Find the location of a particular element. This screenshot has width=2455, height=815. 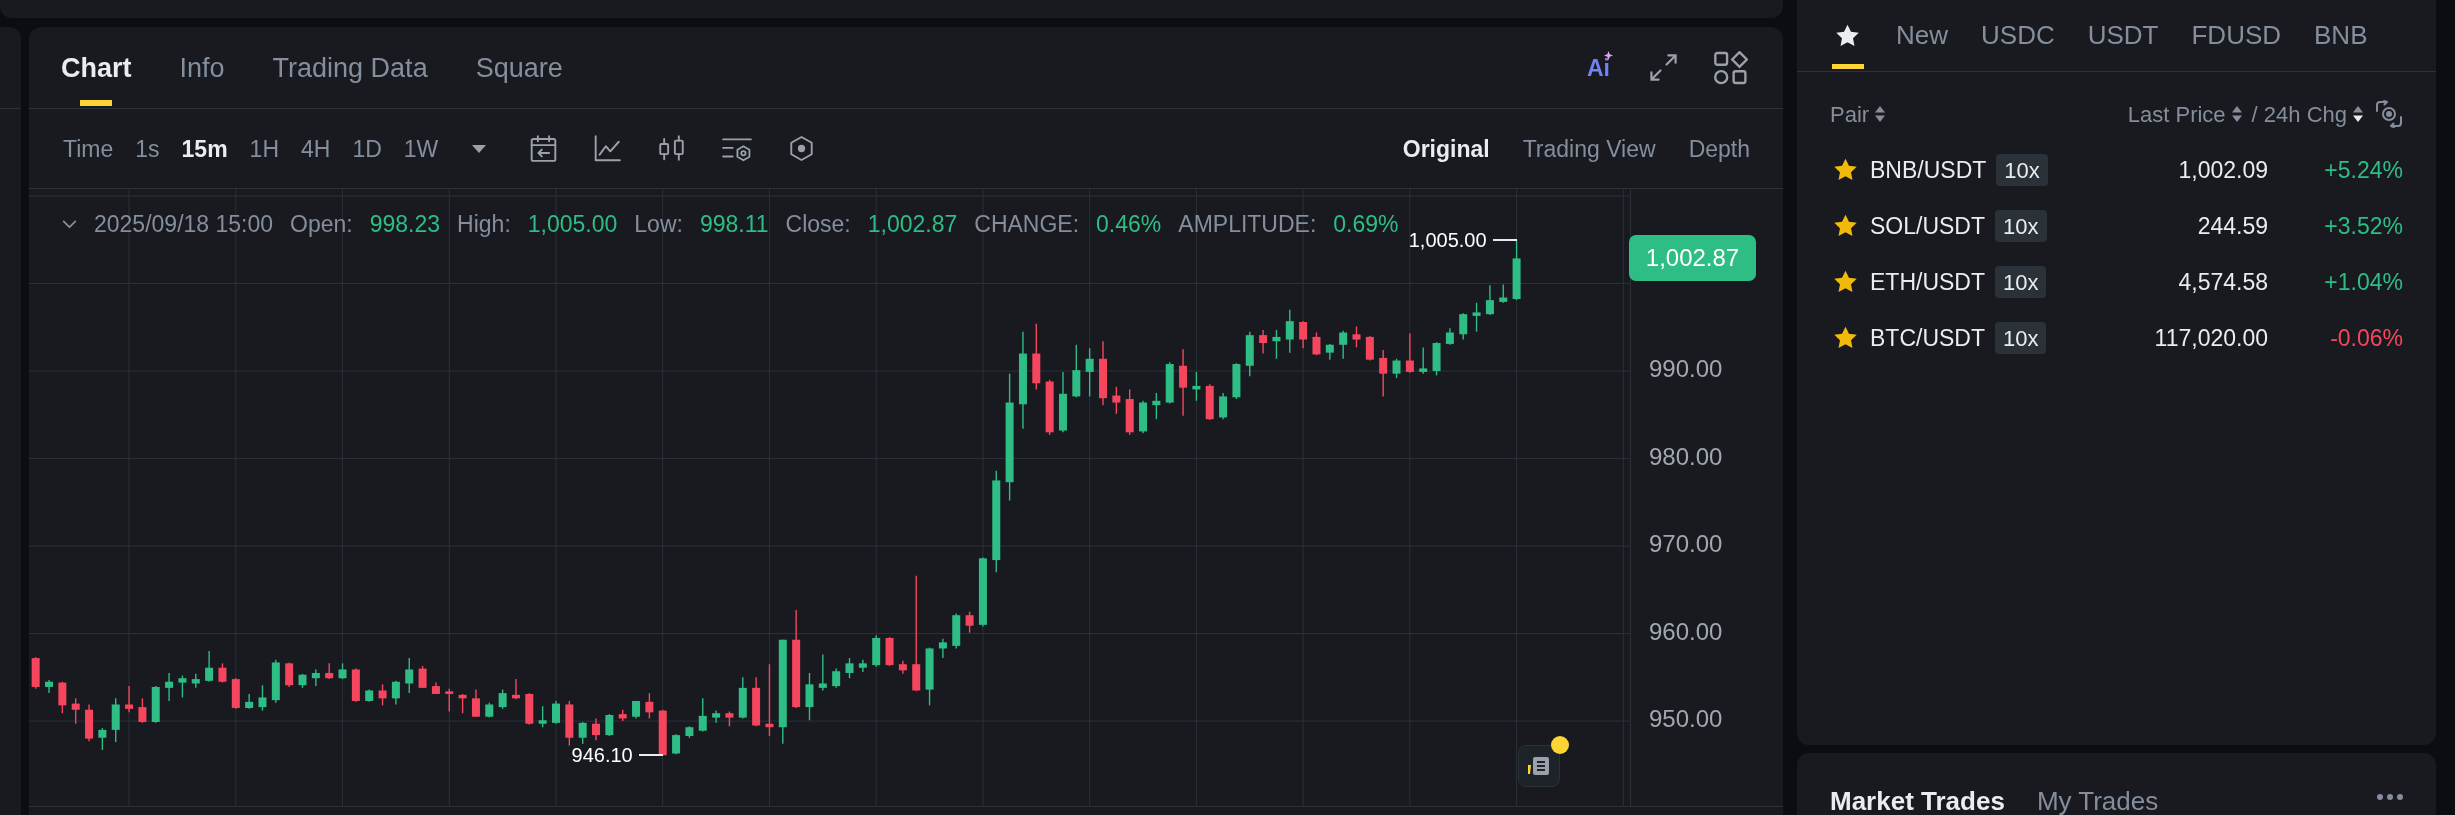

sort-icon is located at coordinates (2358, 114).